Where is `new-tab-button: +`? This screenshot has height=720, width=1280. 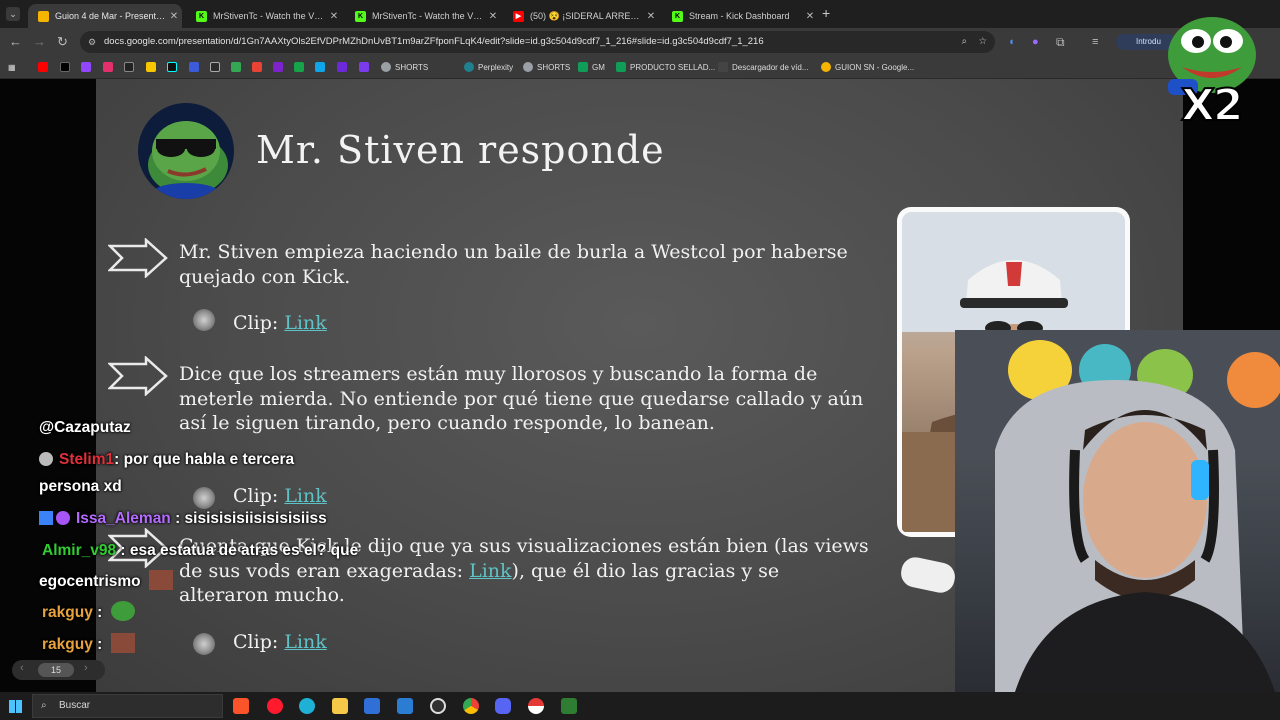 new-tab-button: + is located at coordinates (826, 13).